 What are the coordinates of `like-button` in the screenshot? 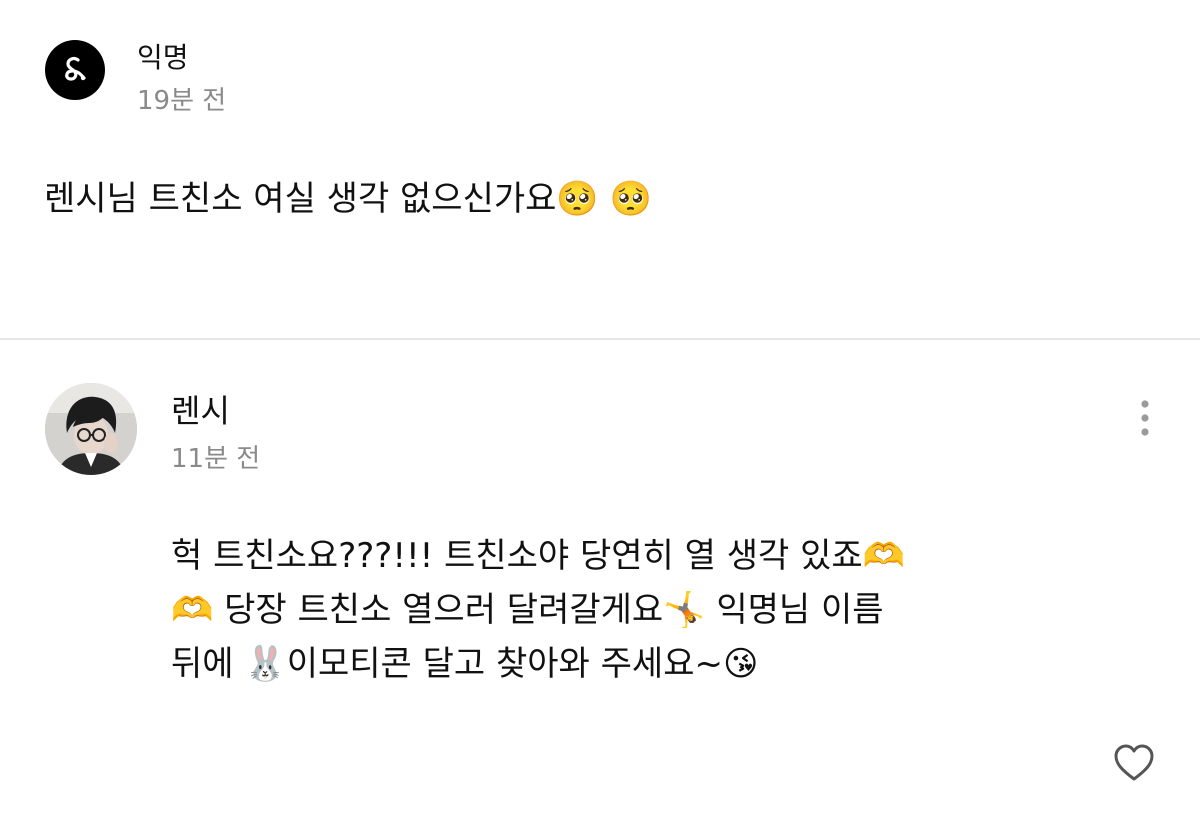 It's located at (1134, 764).